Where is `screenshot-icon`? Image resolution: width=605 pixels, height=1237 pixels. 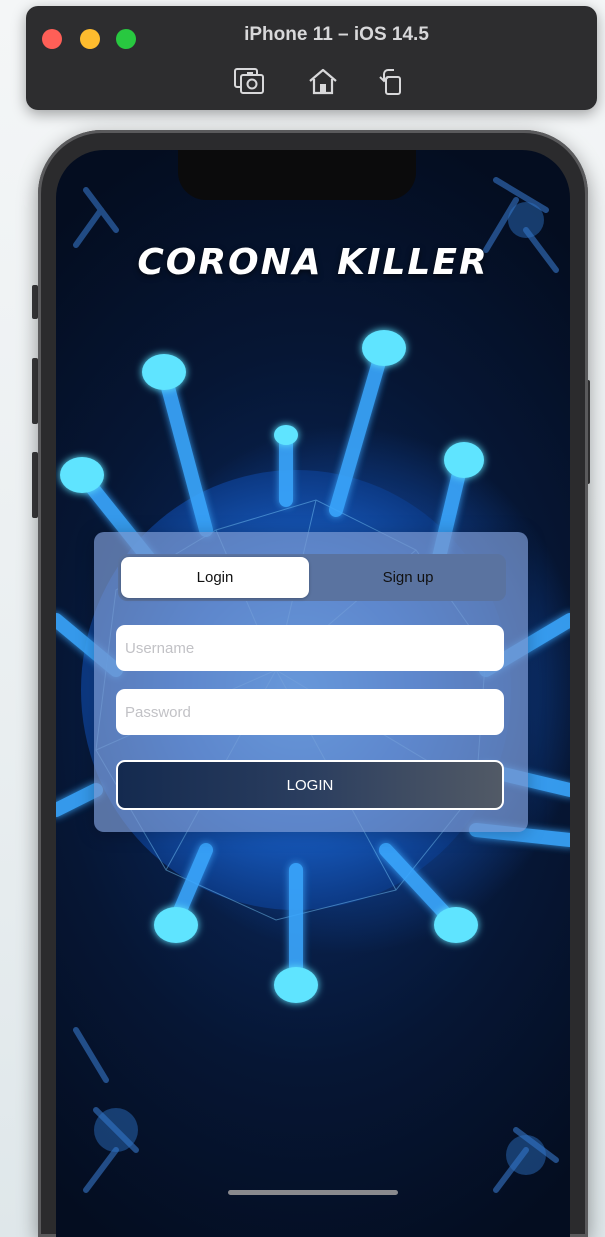 screenshot-icon is located at coordinates (249, 81).